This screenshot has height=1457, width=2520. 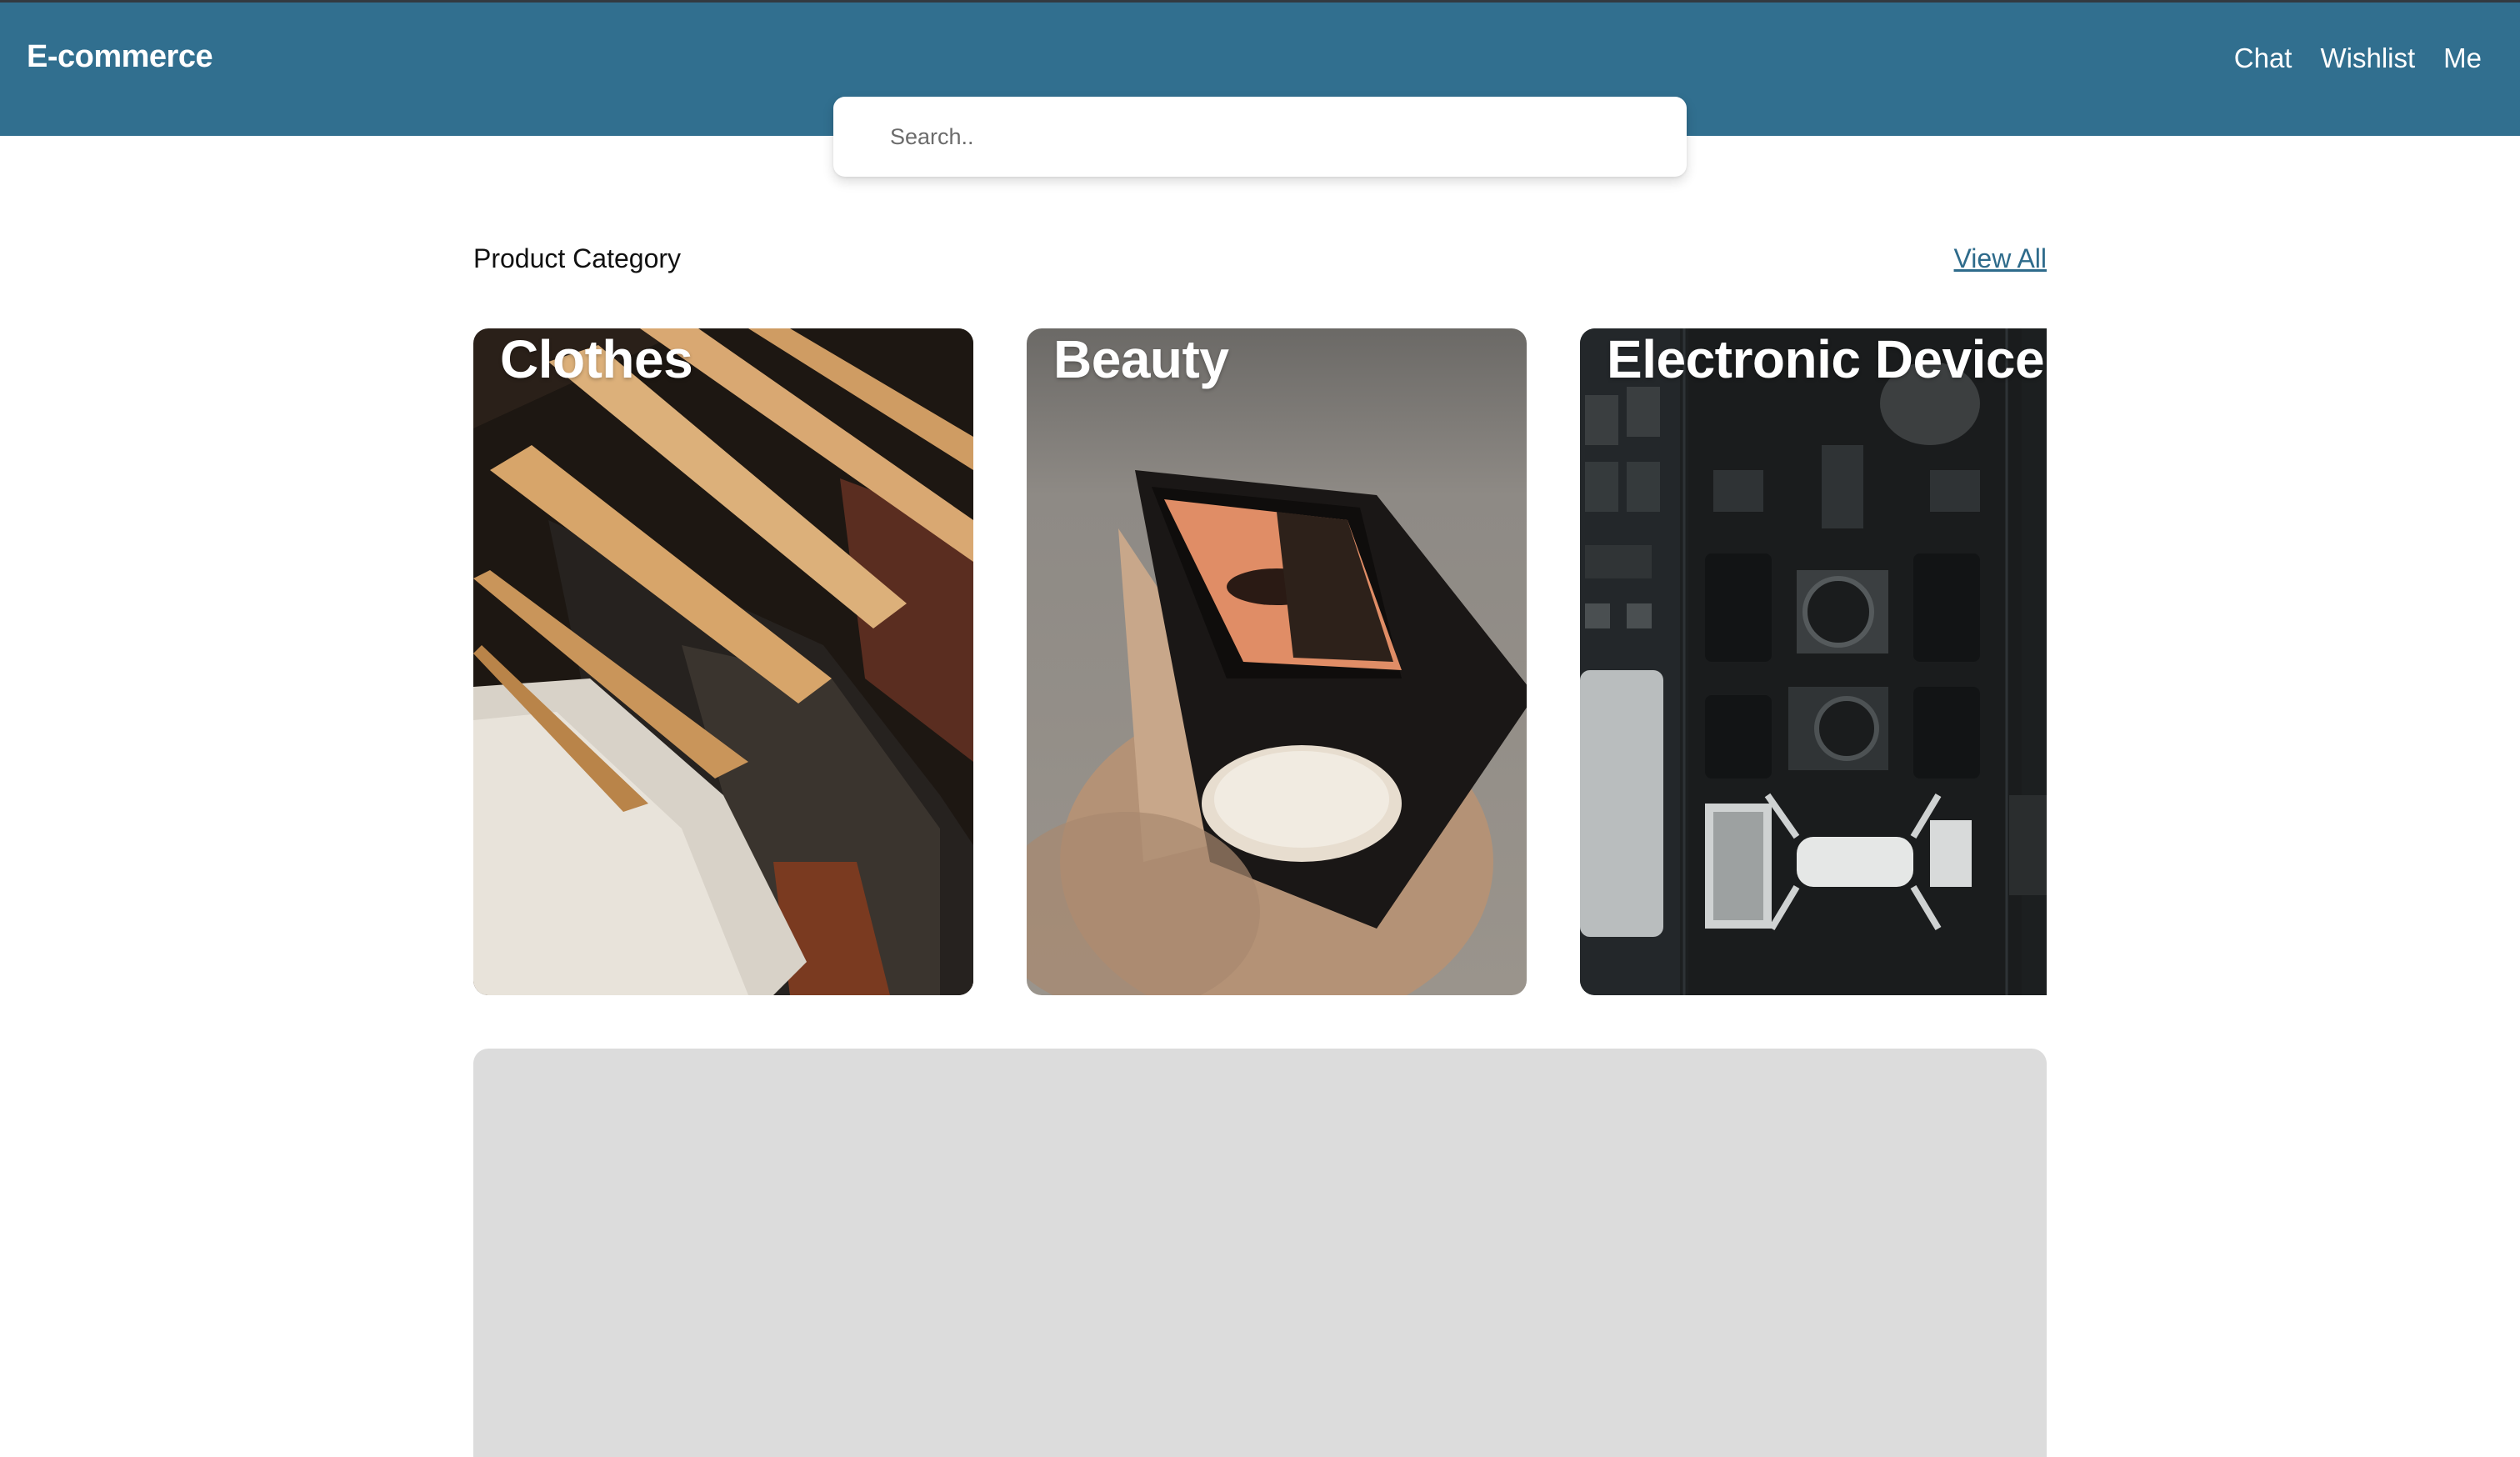 I want to click on main-nav: Chat Wishlist Me, so click(x=2358, y=58).